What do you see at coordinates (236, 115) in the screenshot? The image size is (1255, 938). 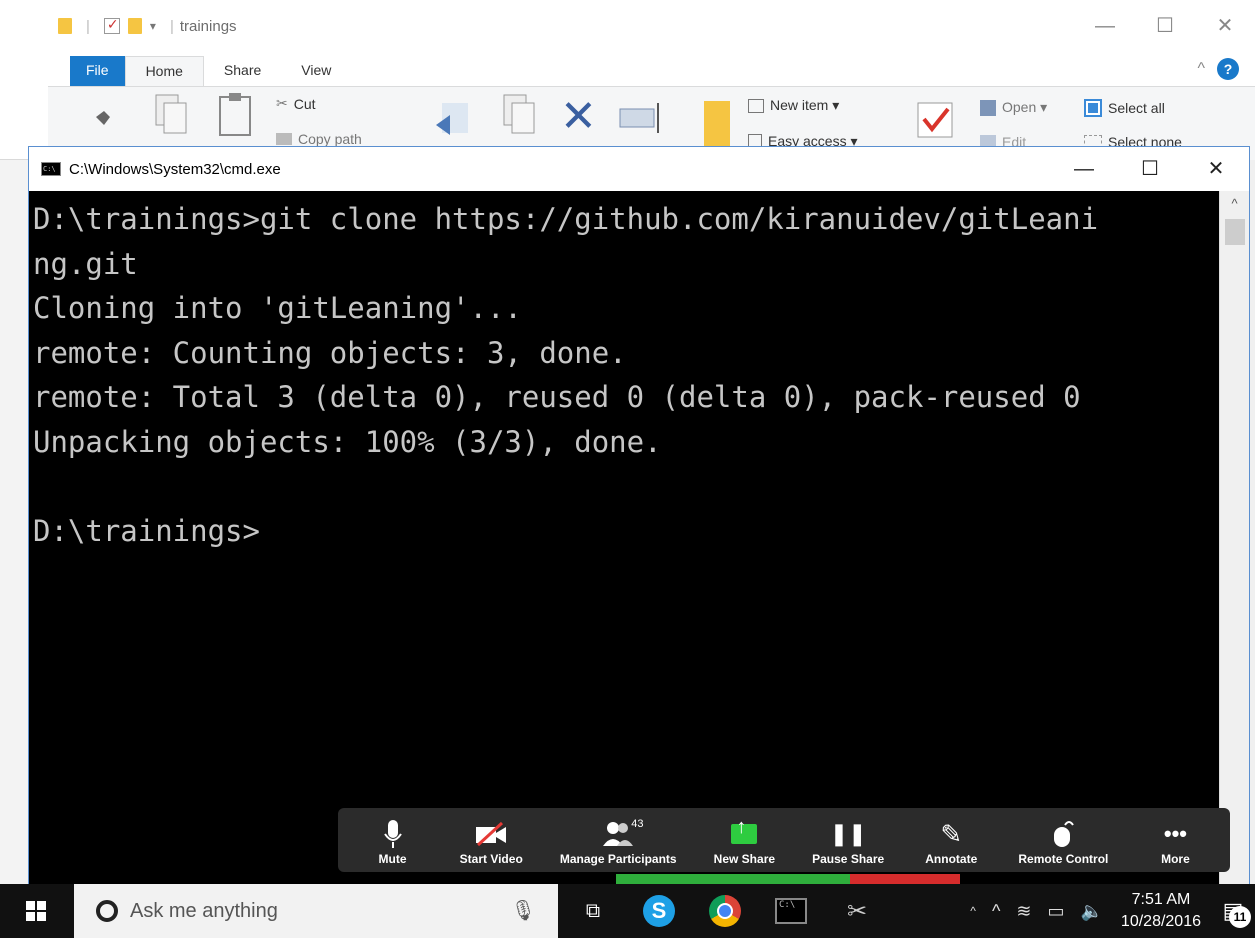 I see `paste-icon` at bounding box center [236, 115].